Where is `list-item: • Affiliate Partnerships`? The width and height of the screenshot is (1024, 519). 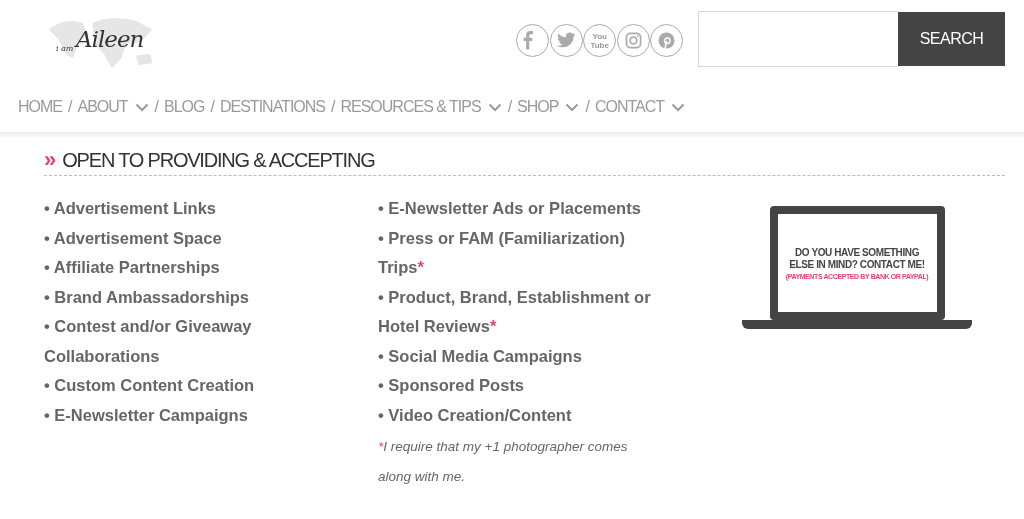 list-item: • Affiliate Partnerships is located at coordinates (132, 267).